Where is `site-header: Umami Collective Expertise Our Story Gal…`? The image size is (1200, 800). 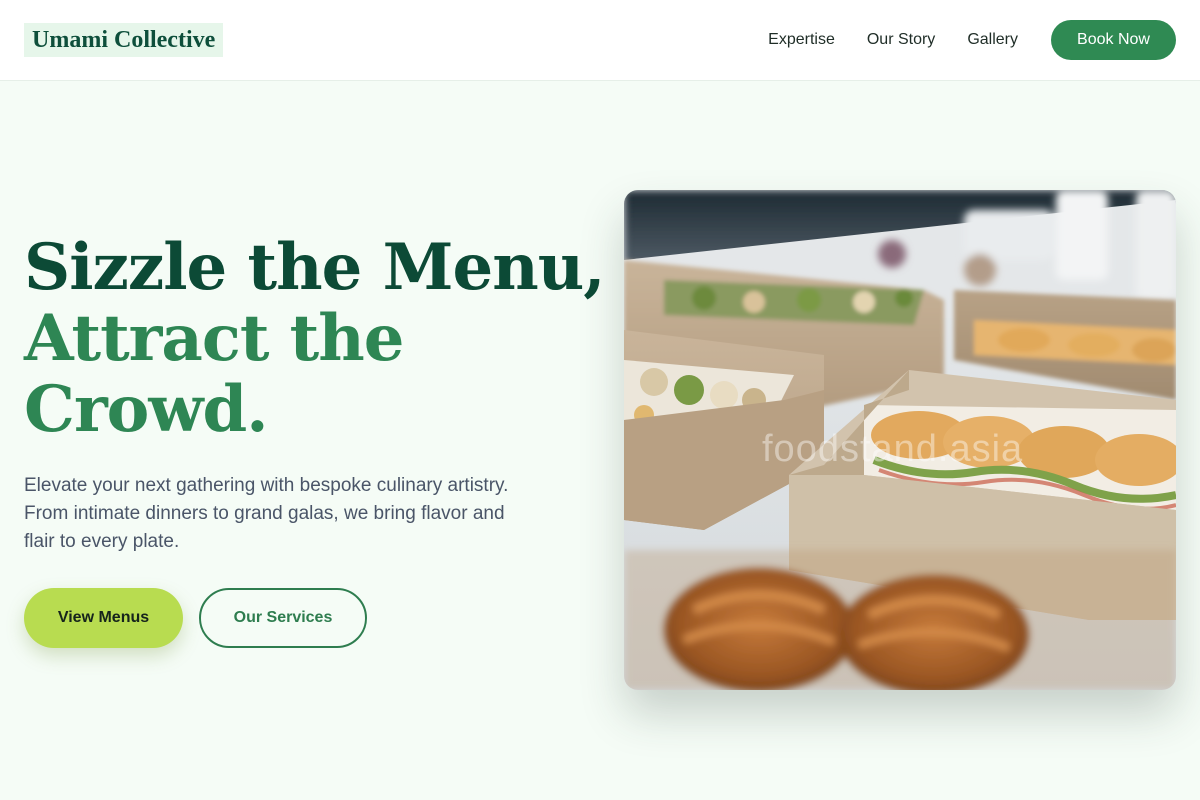 site-header: Umami Collective Expertise Our Story Gal… is located at coordinates (600, 40).